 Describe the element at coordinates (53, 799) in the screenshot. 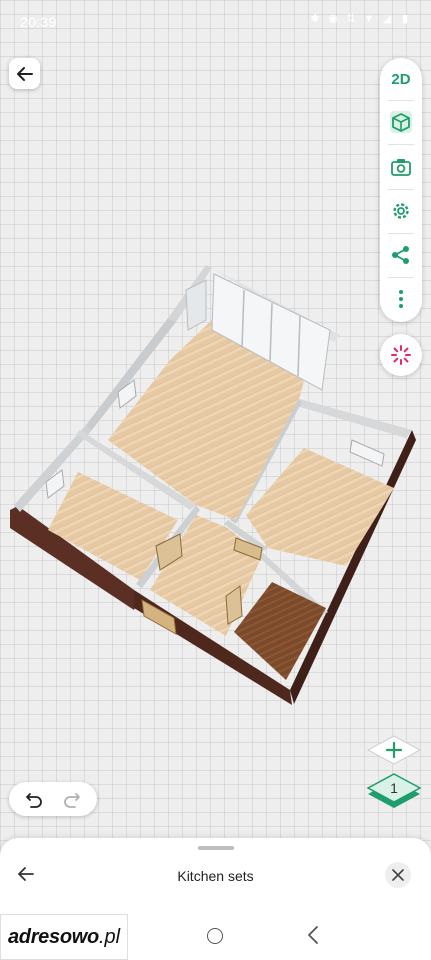

I see `undo-redo-group` at that location.